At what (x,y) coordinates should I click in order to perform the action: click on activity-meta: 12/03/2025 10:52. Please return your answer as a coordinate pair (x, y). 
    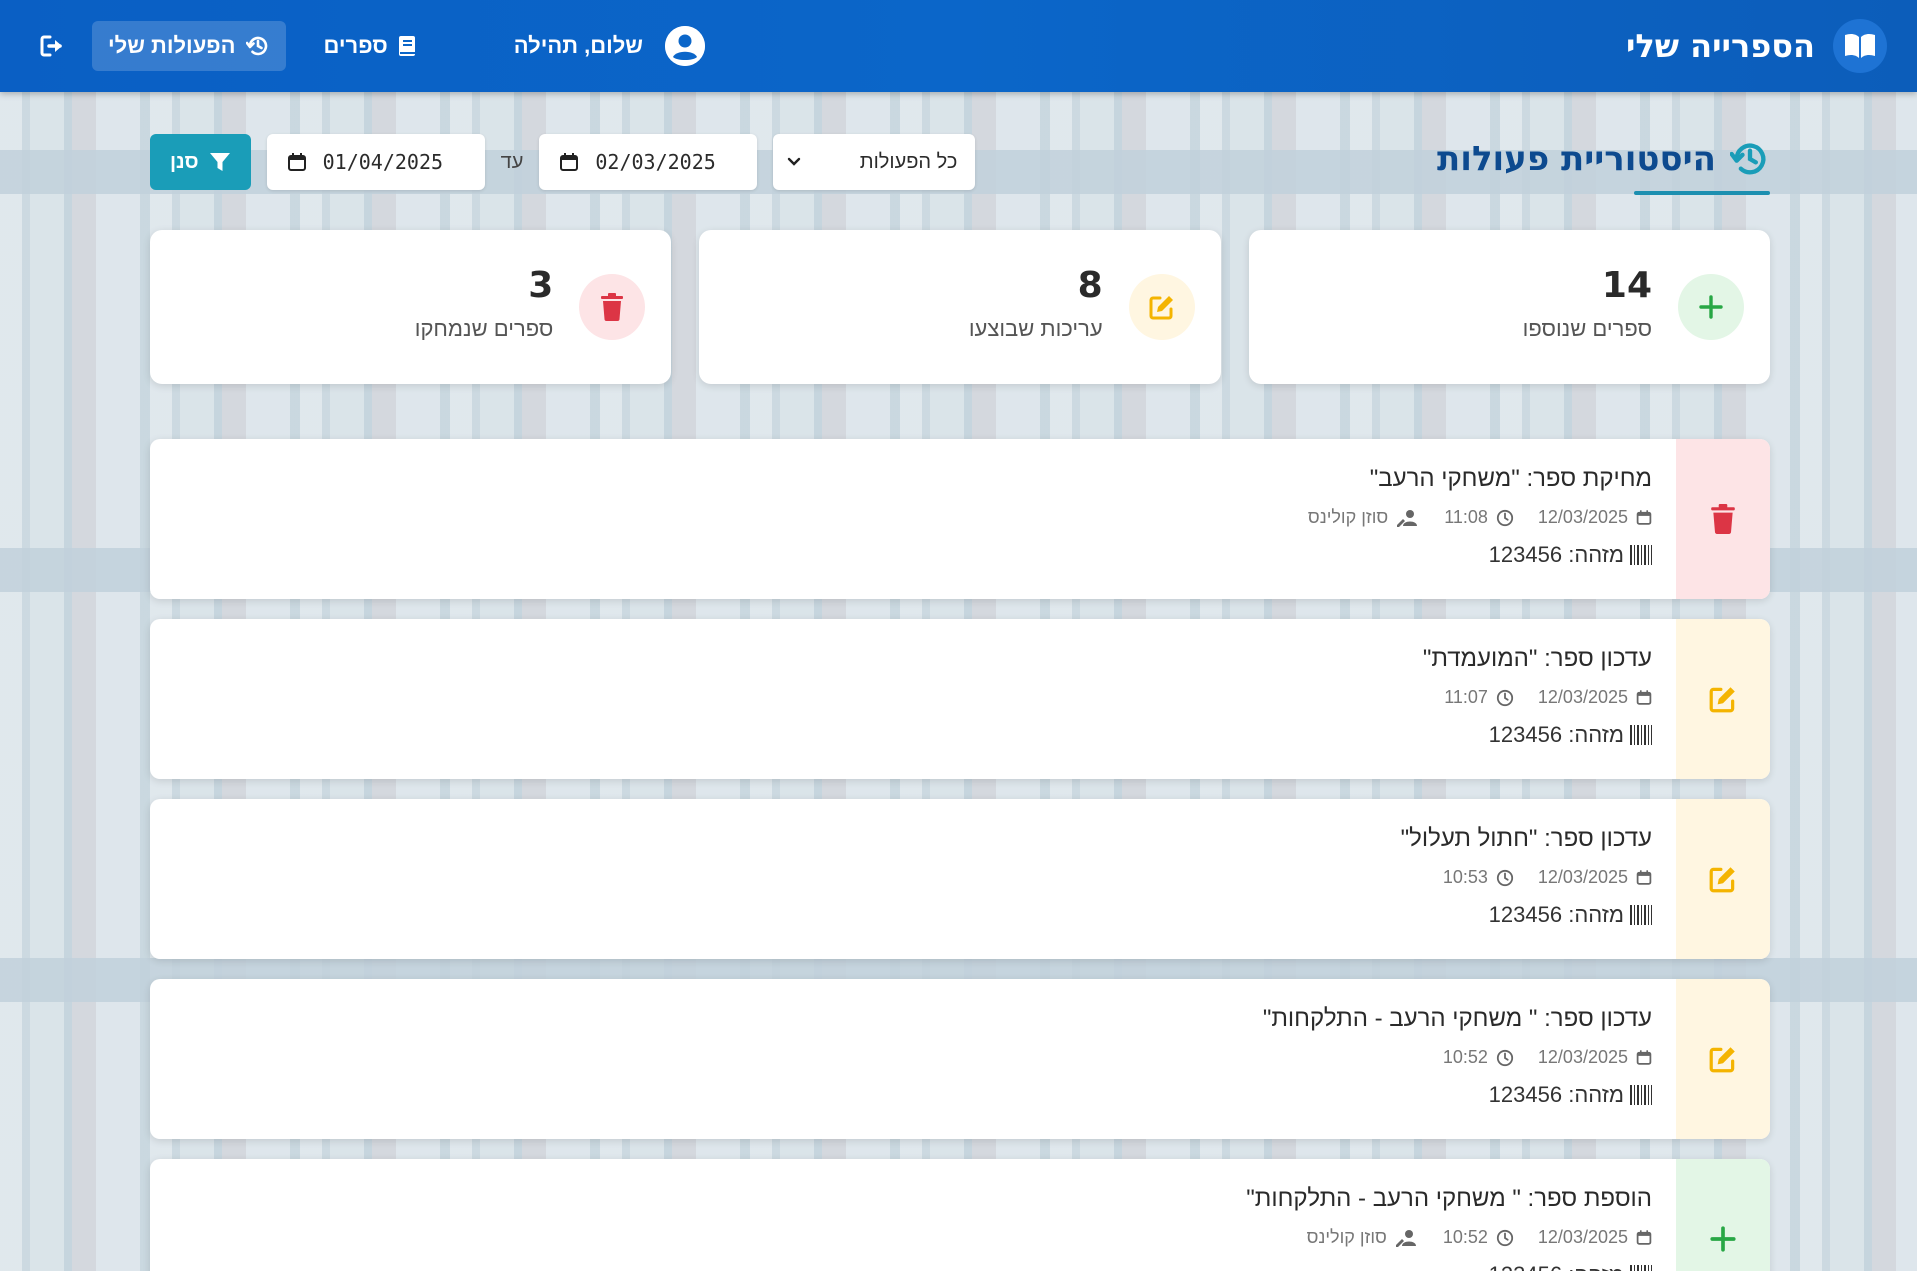
    Looking at the image, I should click on (901, 1057).